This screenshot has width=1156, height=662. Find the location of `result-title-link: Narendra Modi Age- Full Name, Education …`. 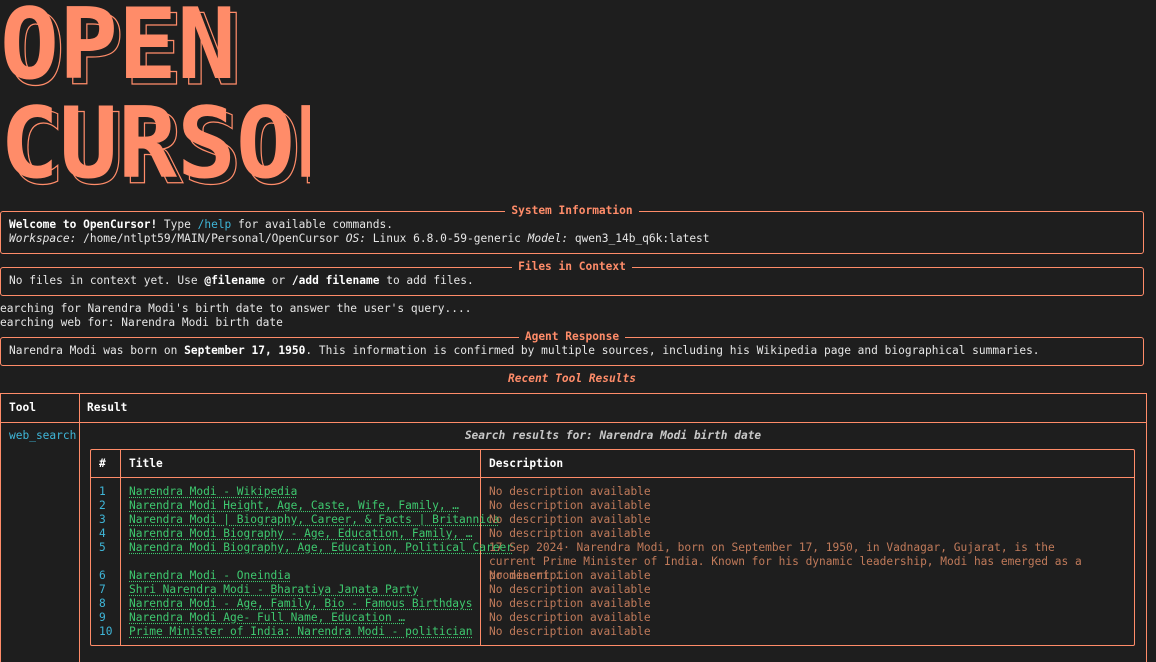

result-title-link: Narendra Modi Age- Full Name, Education … is located at coordinates (267, 618).